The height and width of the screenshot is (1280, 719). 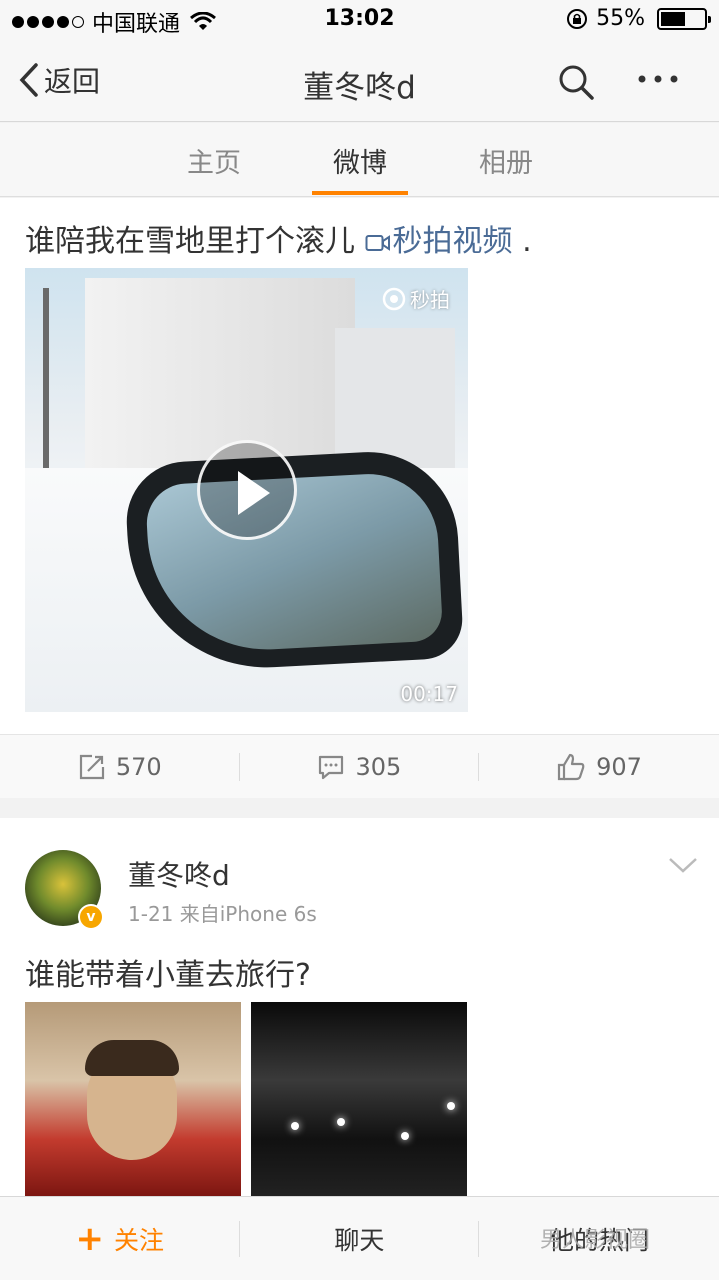 What do you see at coordinates (684, 18) in the screenshot?
I see `battery-icon` at bounding box center [684, 18].